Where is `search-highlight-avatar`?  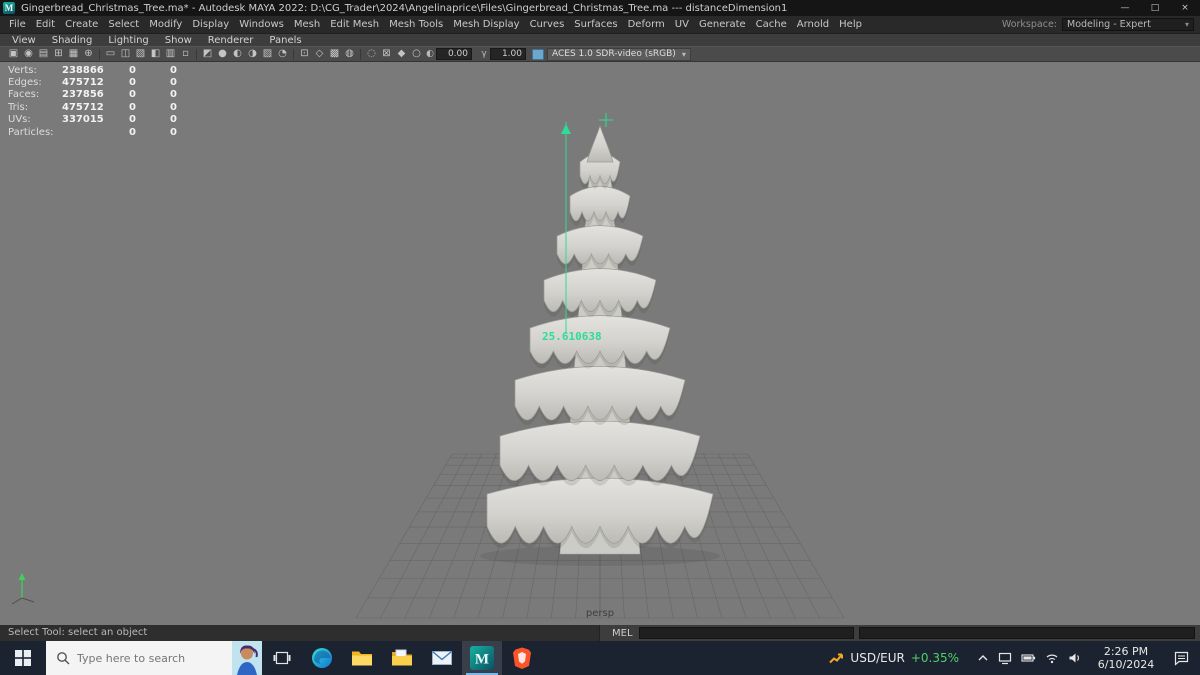
search-highlight-avatar is located at coordinates (247, 658).